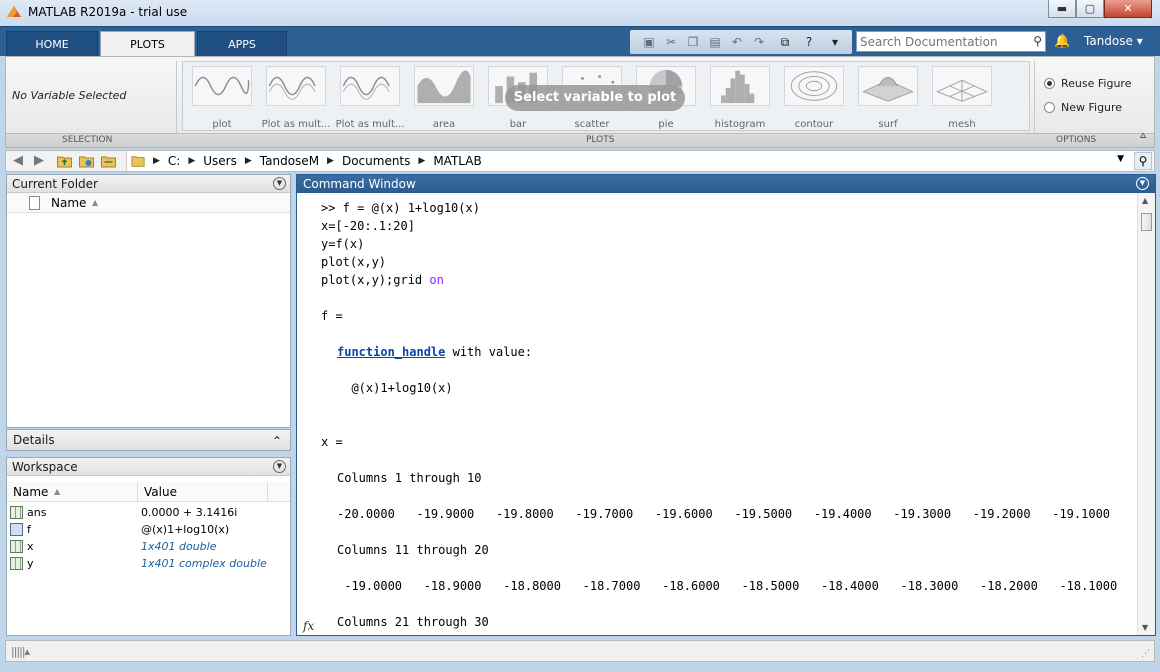  What do you see at coordinates (457, 161) in the screenshot?
I see `breadcrumb-matlab: MATLAB` at bounding box center [457, 161].